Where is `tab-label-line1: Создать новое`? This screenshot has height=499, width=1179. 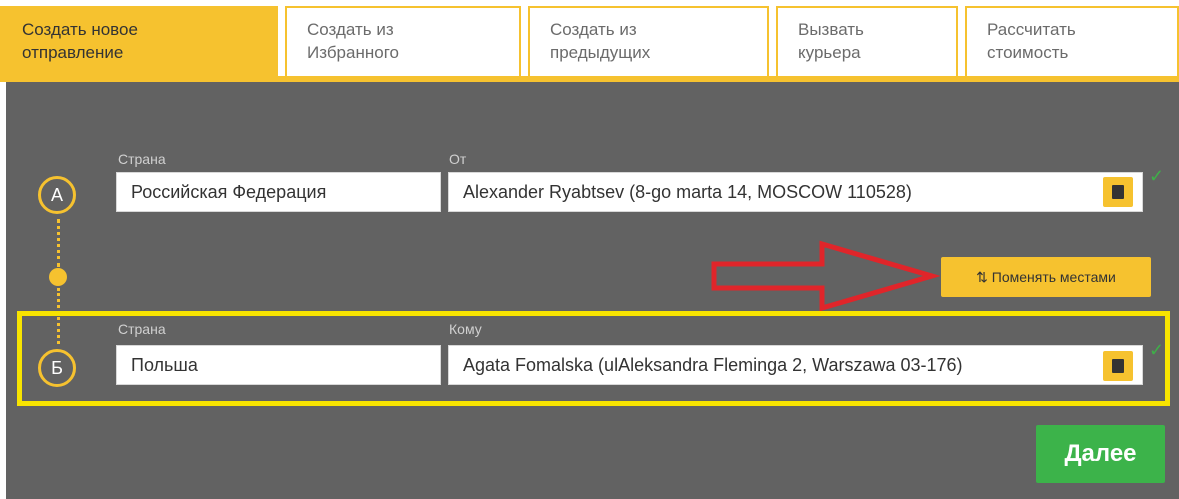 tab-label-line1: Создать новое is located at coordinates (80, 29).